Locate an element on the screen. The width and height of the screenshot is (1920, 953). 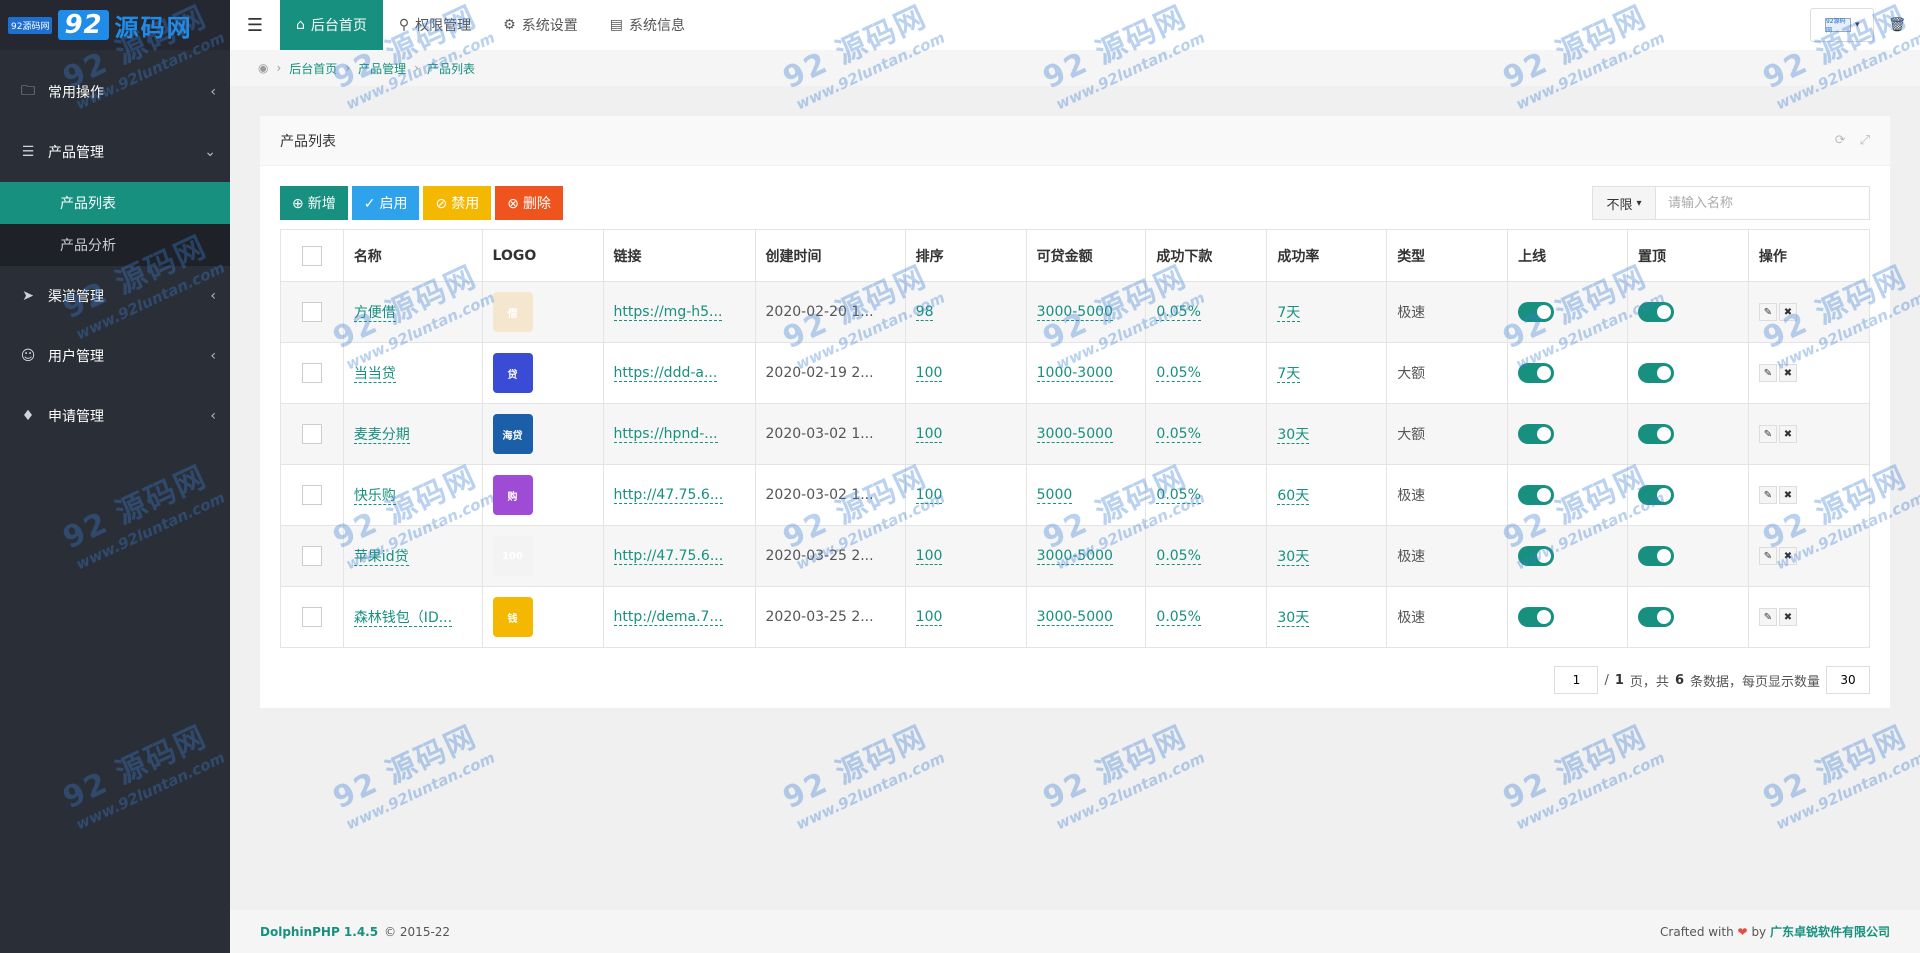
sidebar-item-product: ☰ 产品管理 ⌄ is located at coordinates (115, 152).